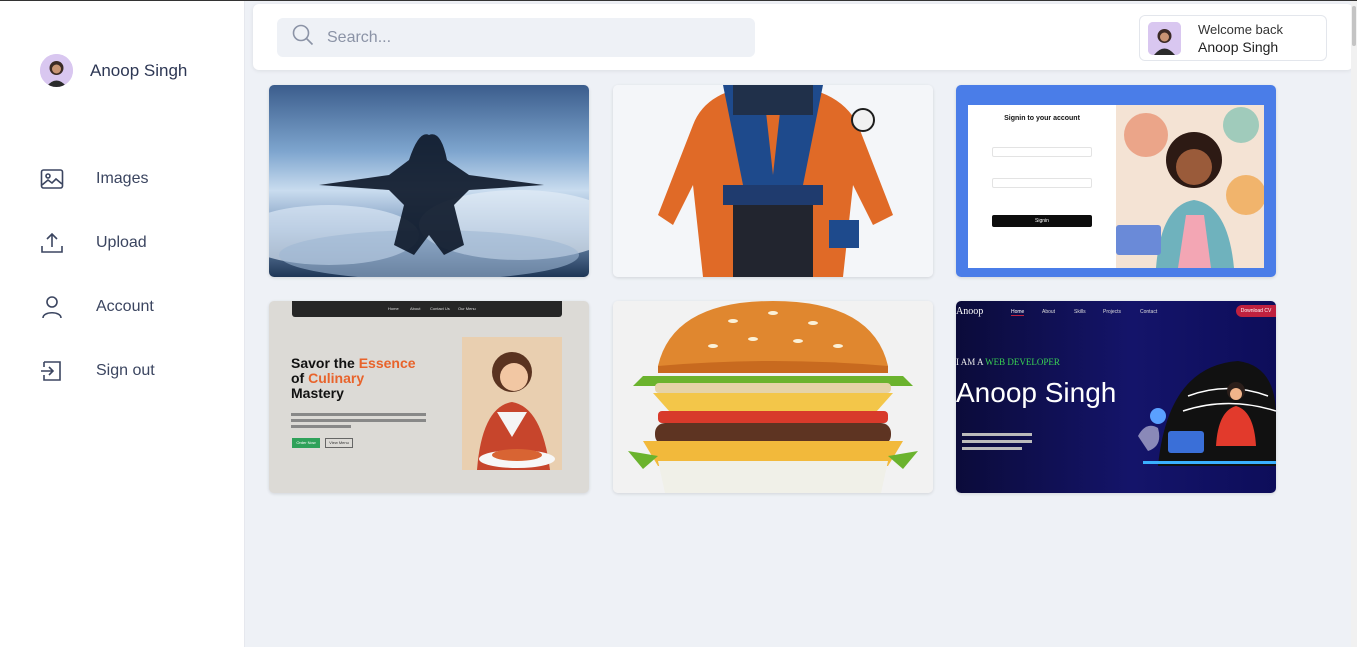 This screenshot has width=1357, height=647. I want to click on user-icon, so click(52, 307).